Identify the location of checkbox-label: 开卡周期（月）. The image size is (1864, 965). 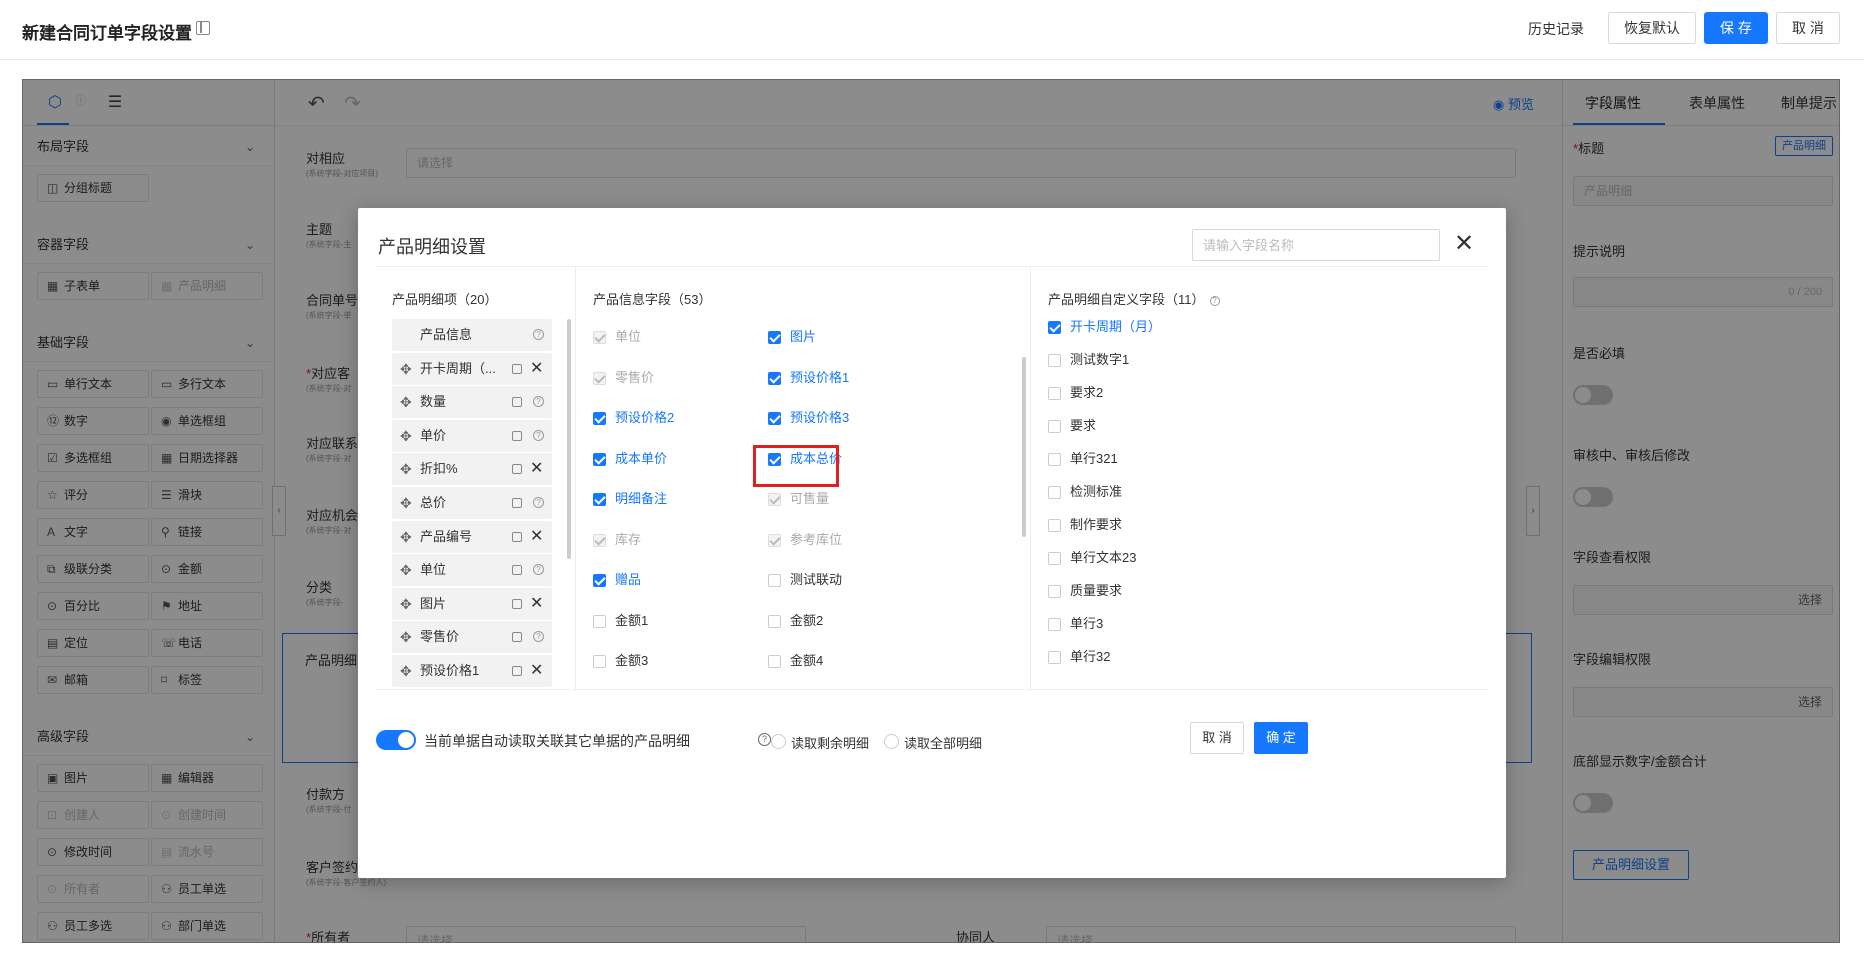
(1116, 326).